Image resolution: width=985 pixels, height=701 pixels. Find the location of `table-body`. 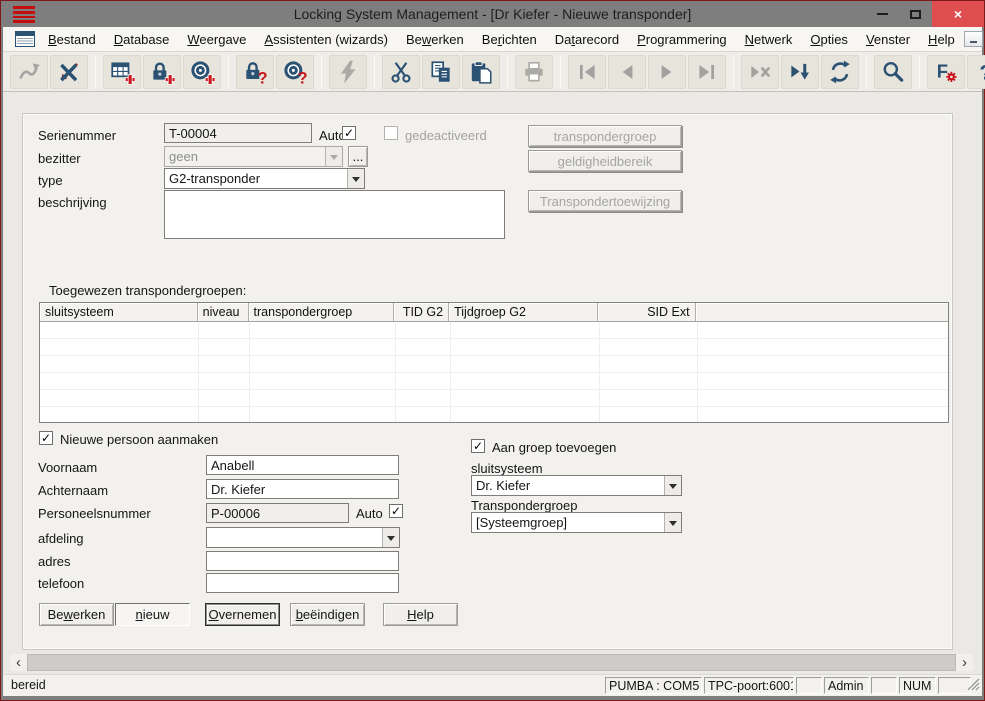

table-body is located at coordinates (494, 372).